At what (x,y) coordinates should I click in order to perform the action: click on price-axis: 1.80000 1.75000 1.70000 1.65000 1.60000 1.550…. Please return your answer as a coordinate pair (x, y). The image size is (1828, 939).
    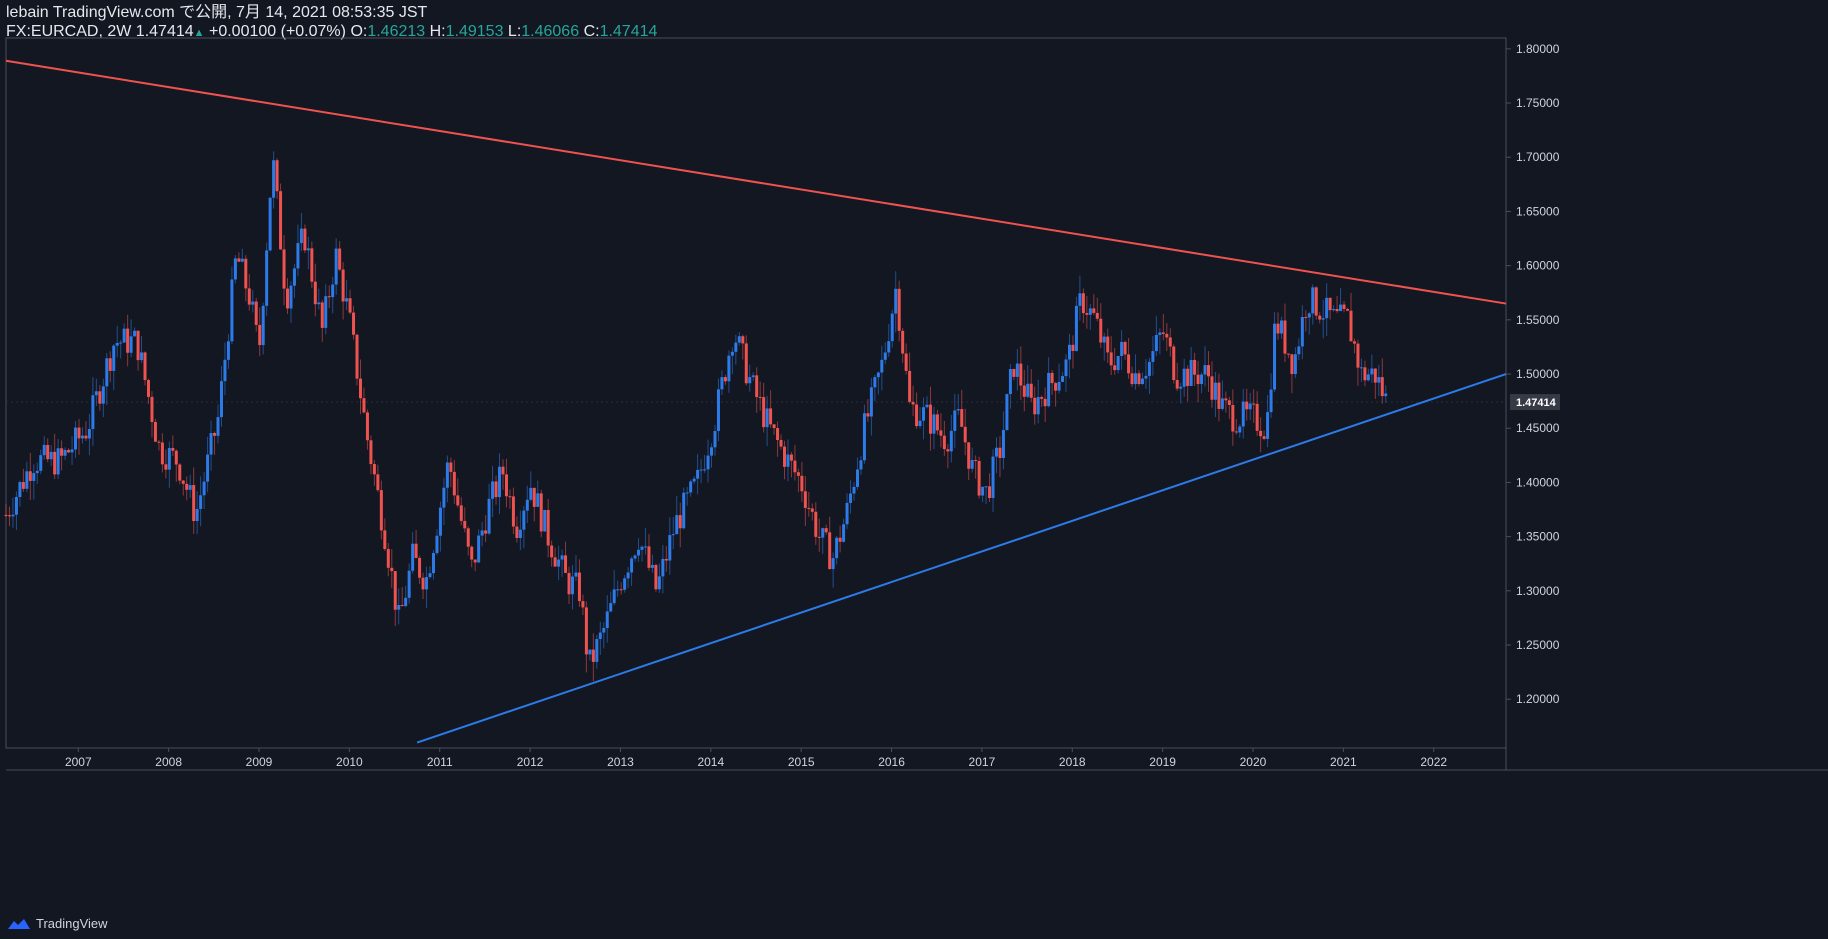
    Looking at the image, I should click on (1533, 374).